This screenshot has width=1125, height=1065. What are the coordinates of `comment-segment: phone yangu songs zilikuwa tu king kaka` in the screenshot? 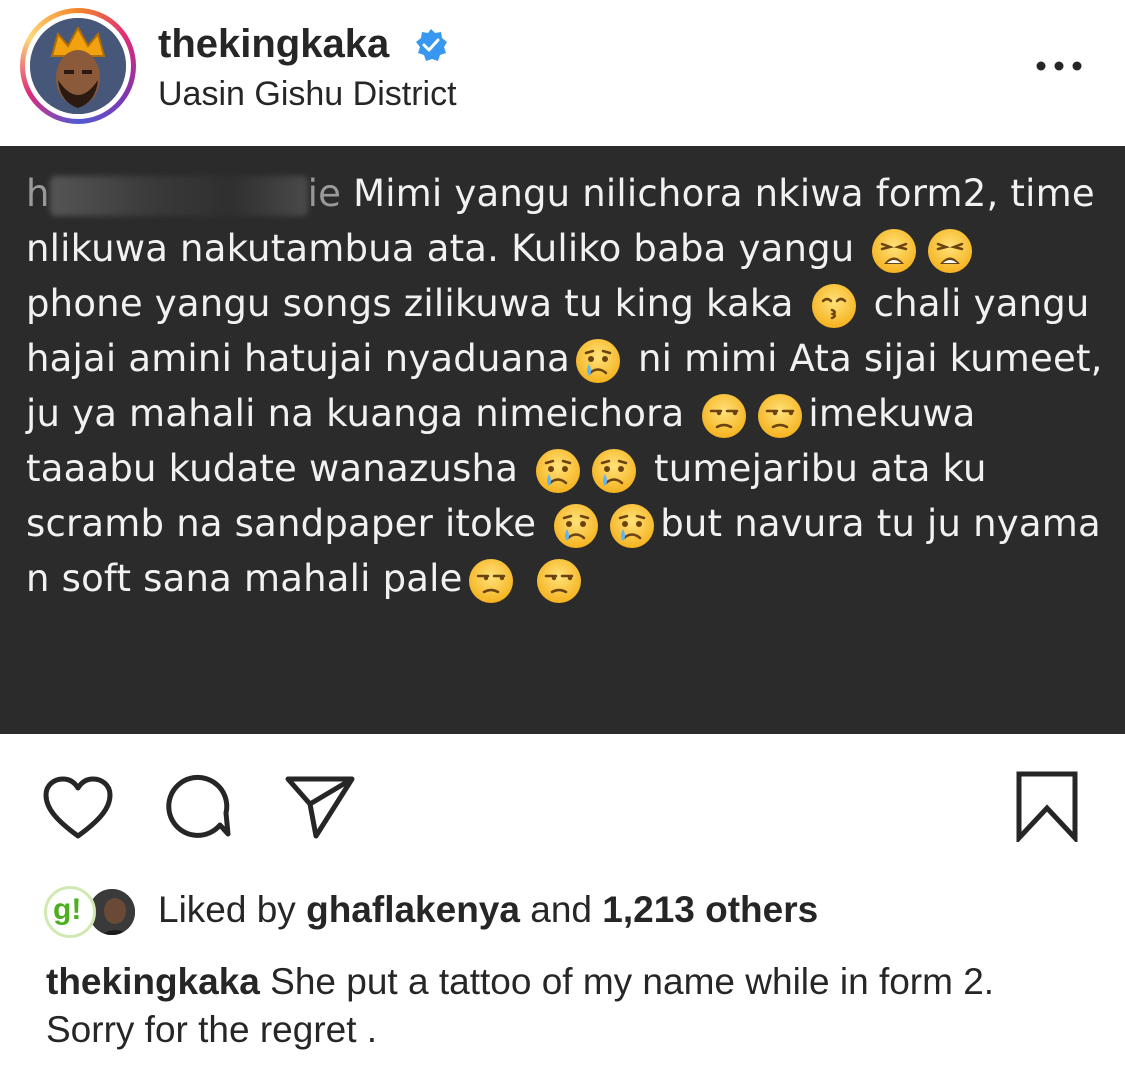 It's located at (410, 303).